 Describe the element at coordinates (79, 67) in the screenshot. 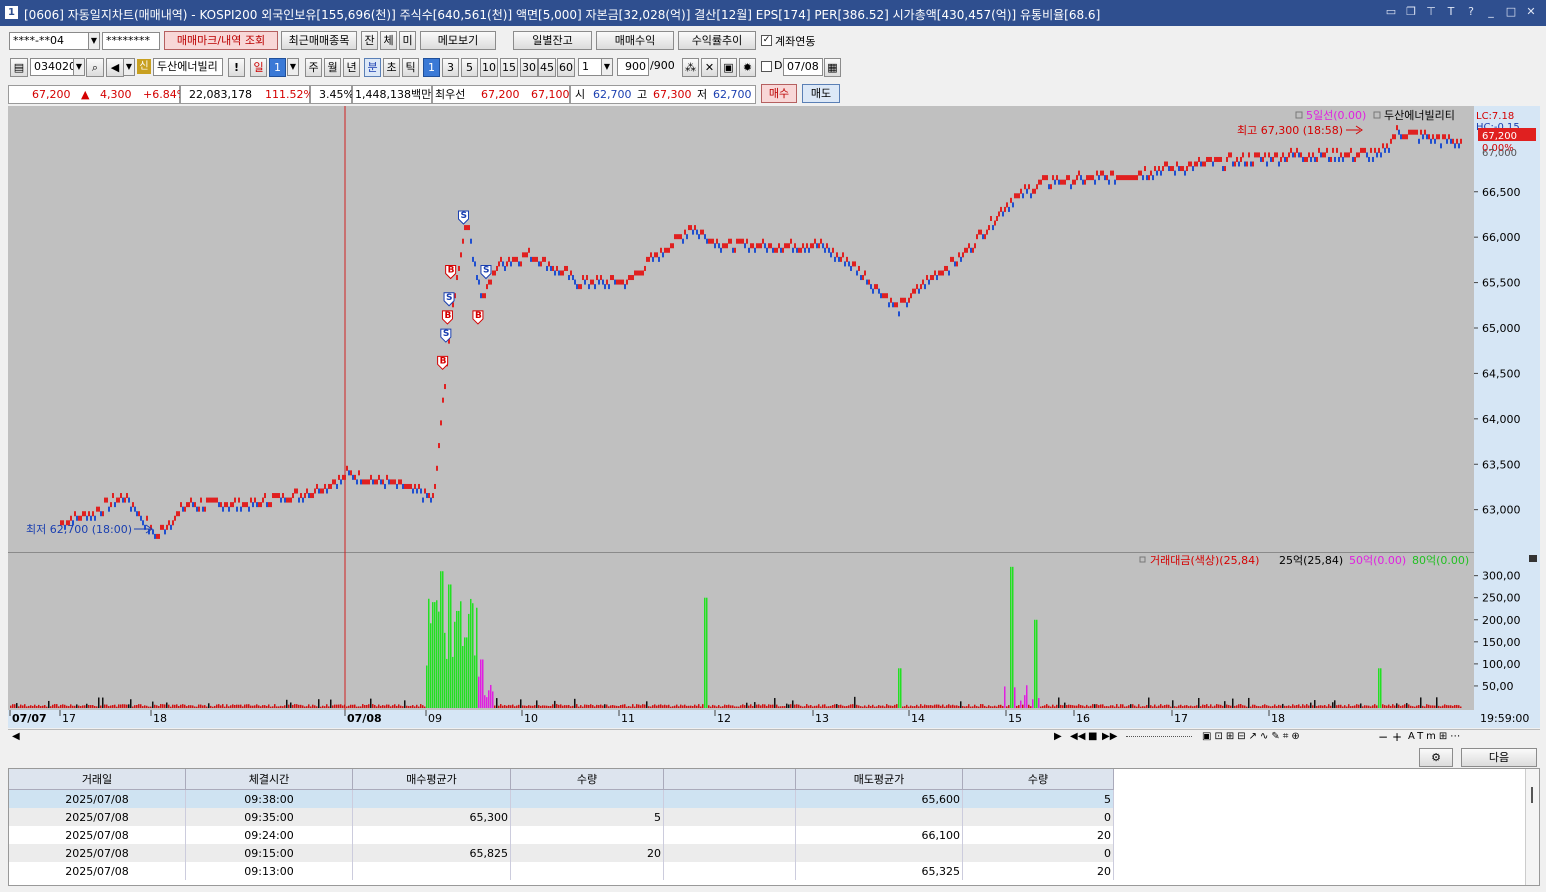

I see `stock-code-dropdown: ▼` at that location.